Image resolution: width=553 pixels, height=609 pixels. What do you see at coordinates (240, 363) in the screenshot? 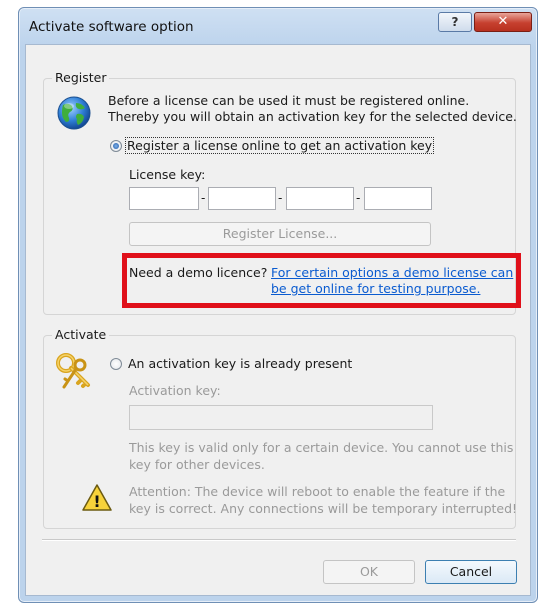
I see `activation-key-present-radio-label: An activation key is already present` at bounding box center [240, 363].